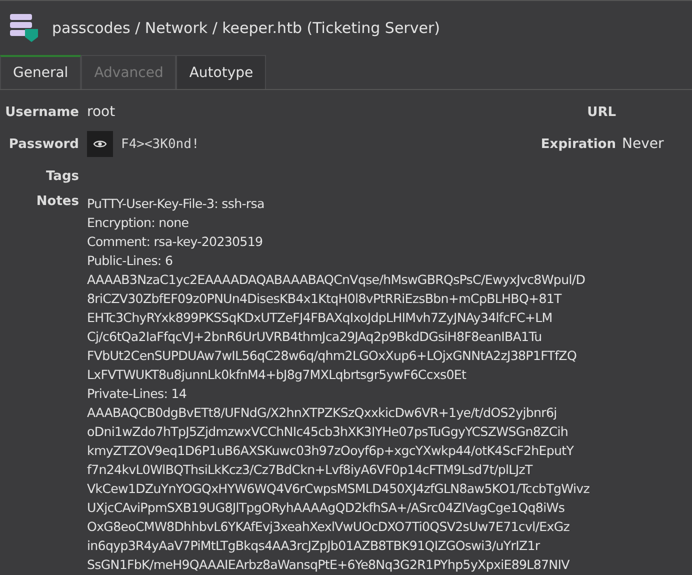  Describe the element at coordinates (41, 72) in the screenshot. I see `tab: General` at that location.